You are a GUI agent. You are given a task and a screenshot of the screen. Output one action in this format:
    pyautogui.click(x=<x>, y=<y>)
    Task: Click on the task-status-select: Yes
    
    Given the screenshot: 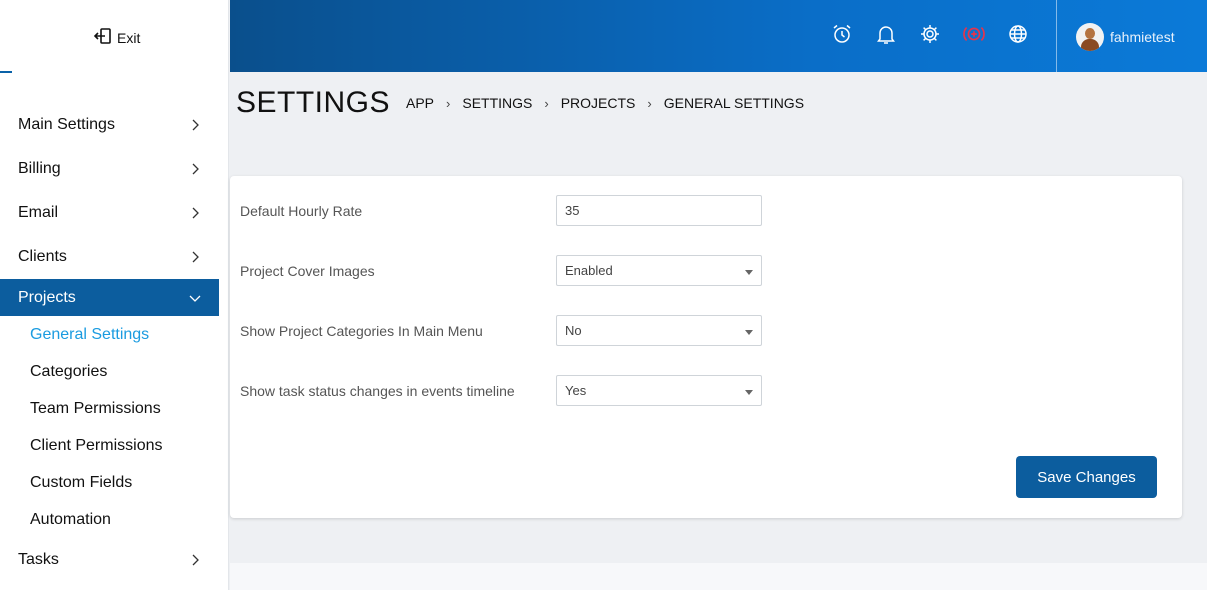 What is the action you would take?
    pyautogui.click(x=659, y=390)
    